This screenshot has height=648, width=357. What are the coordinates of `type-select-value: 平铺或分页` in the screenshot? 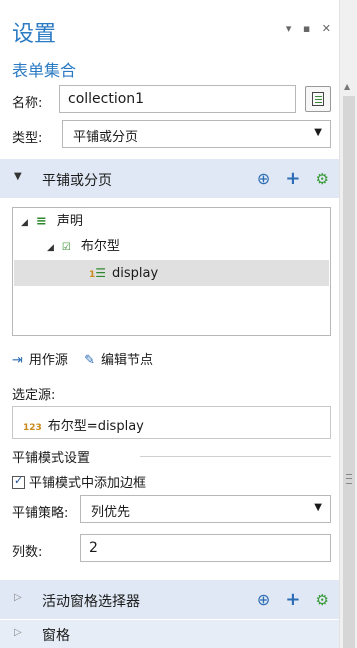 It's located at (106, 137).